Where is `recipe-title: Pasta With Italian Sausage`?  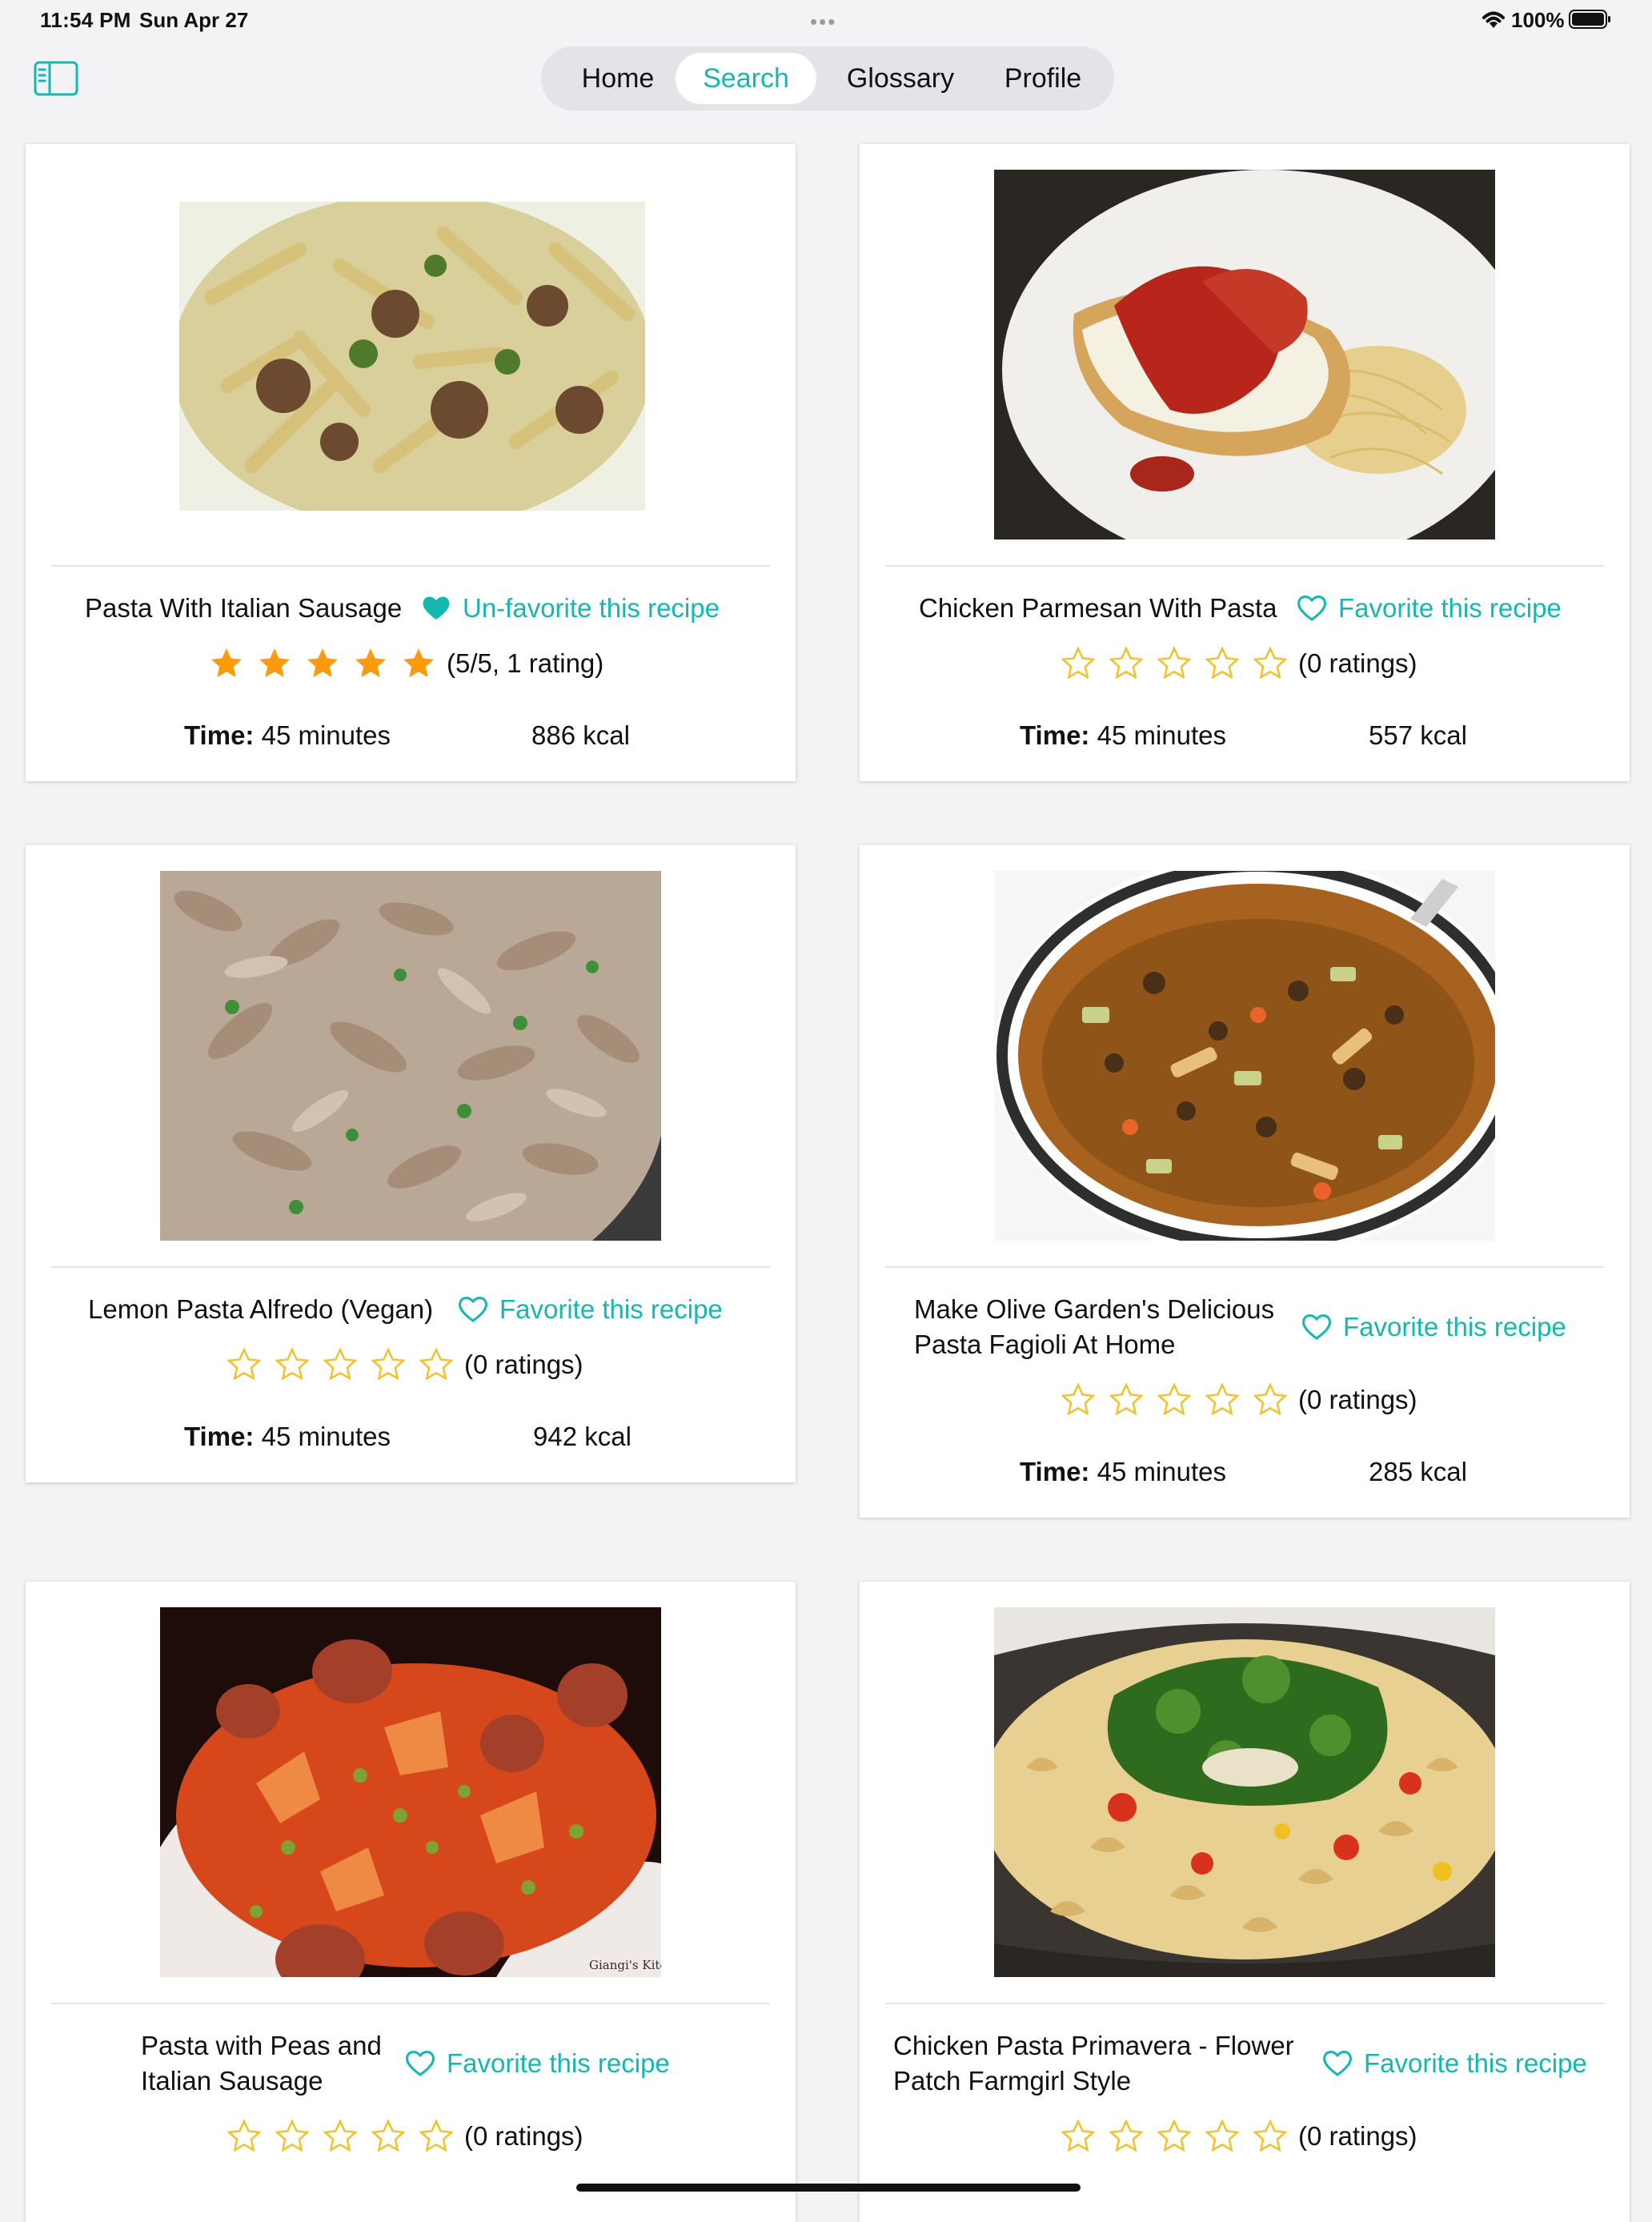
recipe-title: Pasta With Italian Sausage is located at coordinates (243, 608).